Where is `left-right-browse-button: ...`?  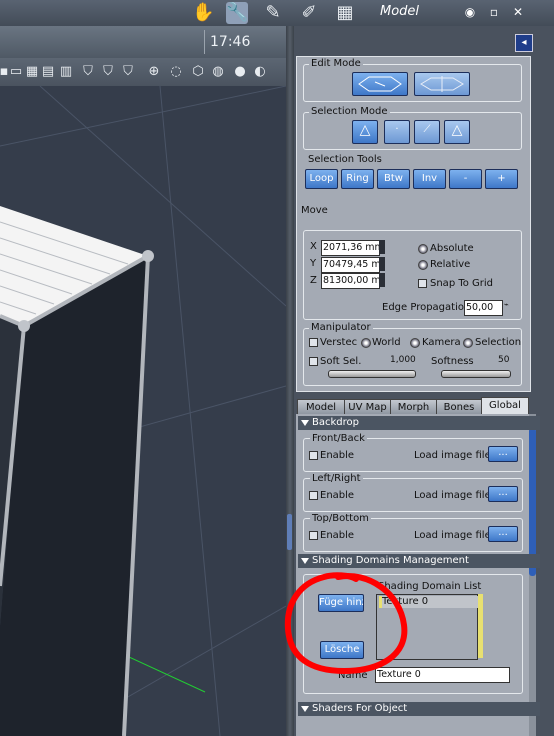 left-right-browse-button: ... is located at coordinates (503, 494).